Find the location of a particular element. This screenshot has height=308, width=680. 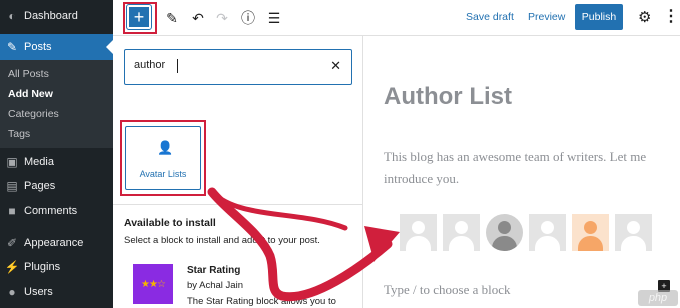

pages-icon: ▤ is located at coordinates (12, 186).